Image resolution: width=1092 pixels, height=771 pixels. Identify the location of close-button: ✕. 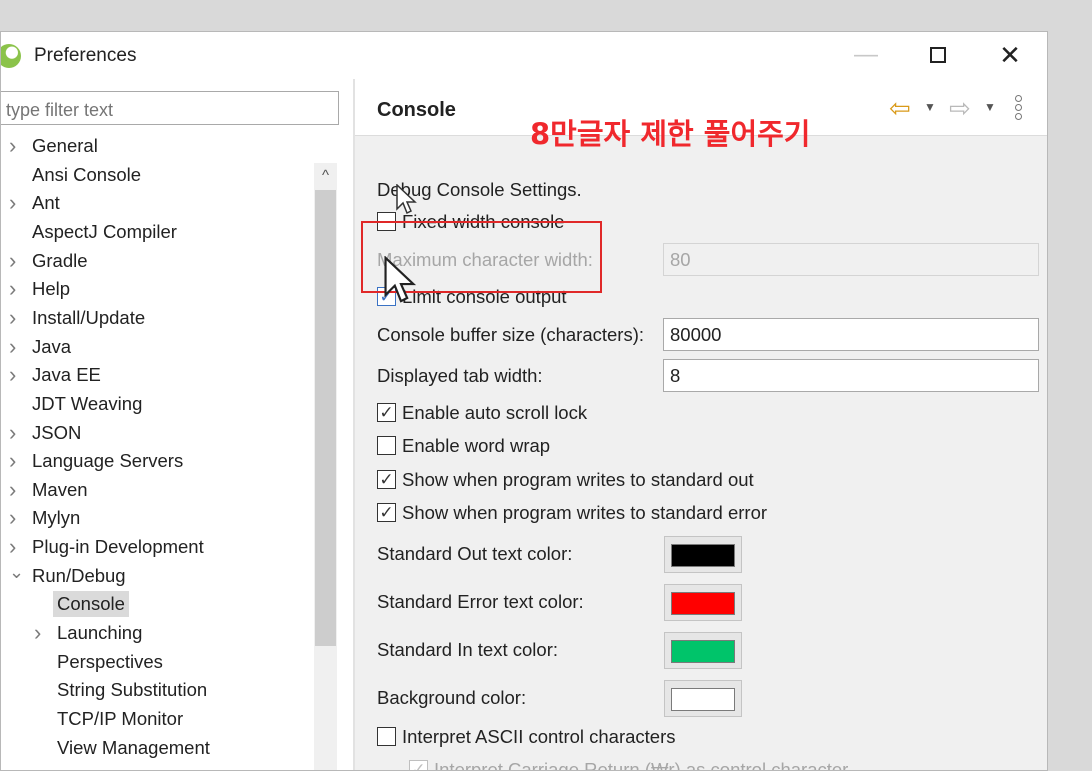
(1010, 55).